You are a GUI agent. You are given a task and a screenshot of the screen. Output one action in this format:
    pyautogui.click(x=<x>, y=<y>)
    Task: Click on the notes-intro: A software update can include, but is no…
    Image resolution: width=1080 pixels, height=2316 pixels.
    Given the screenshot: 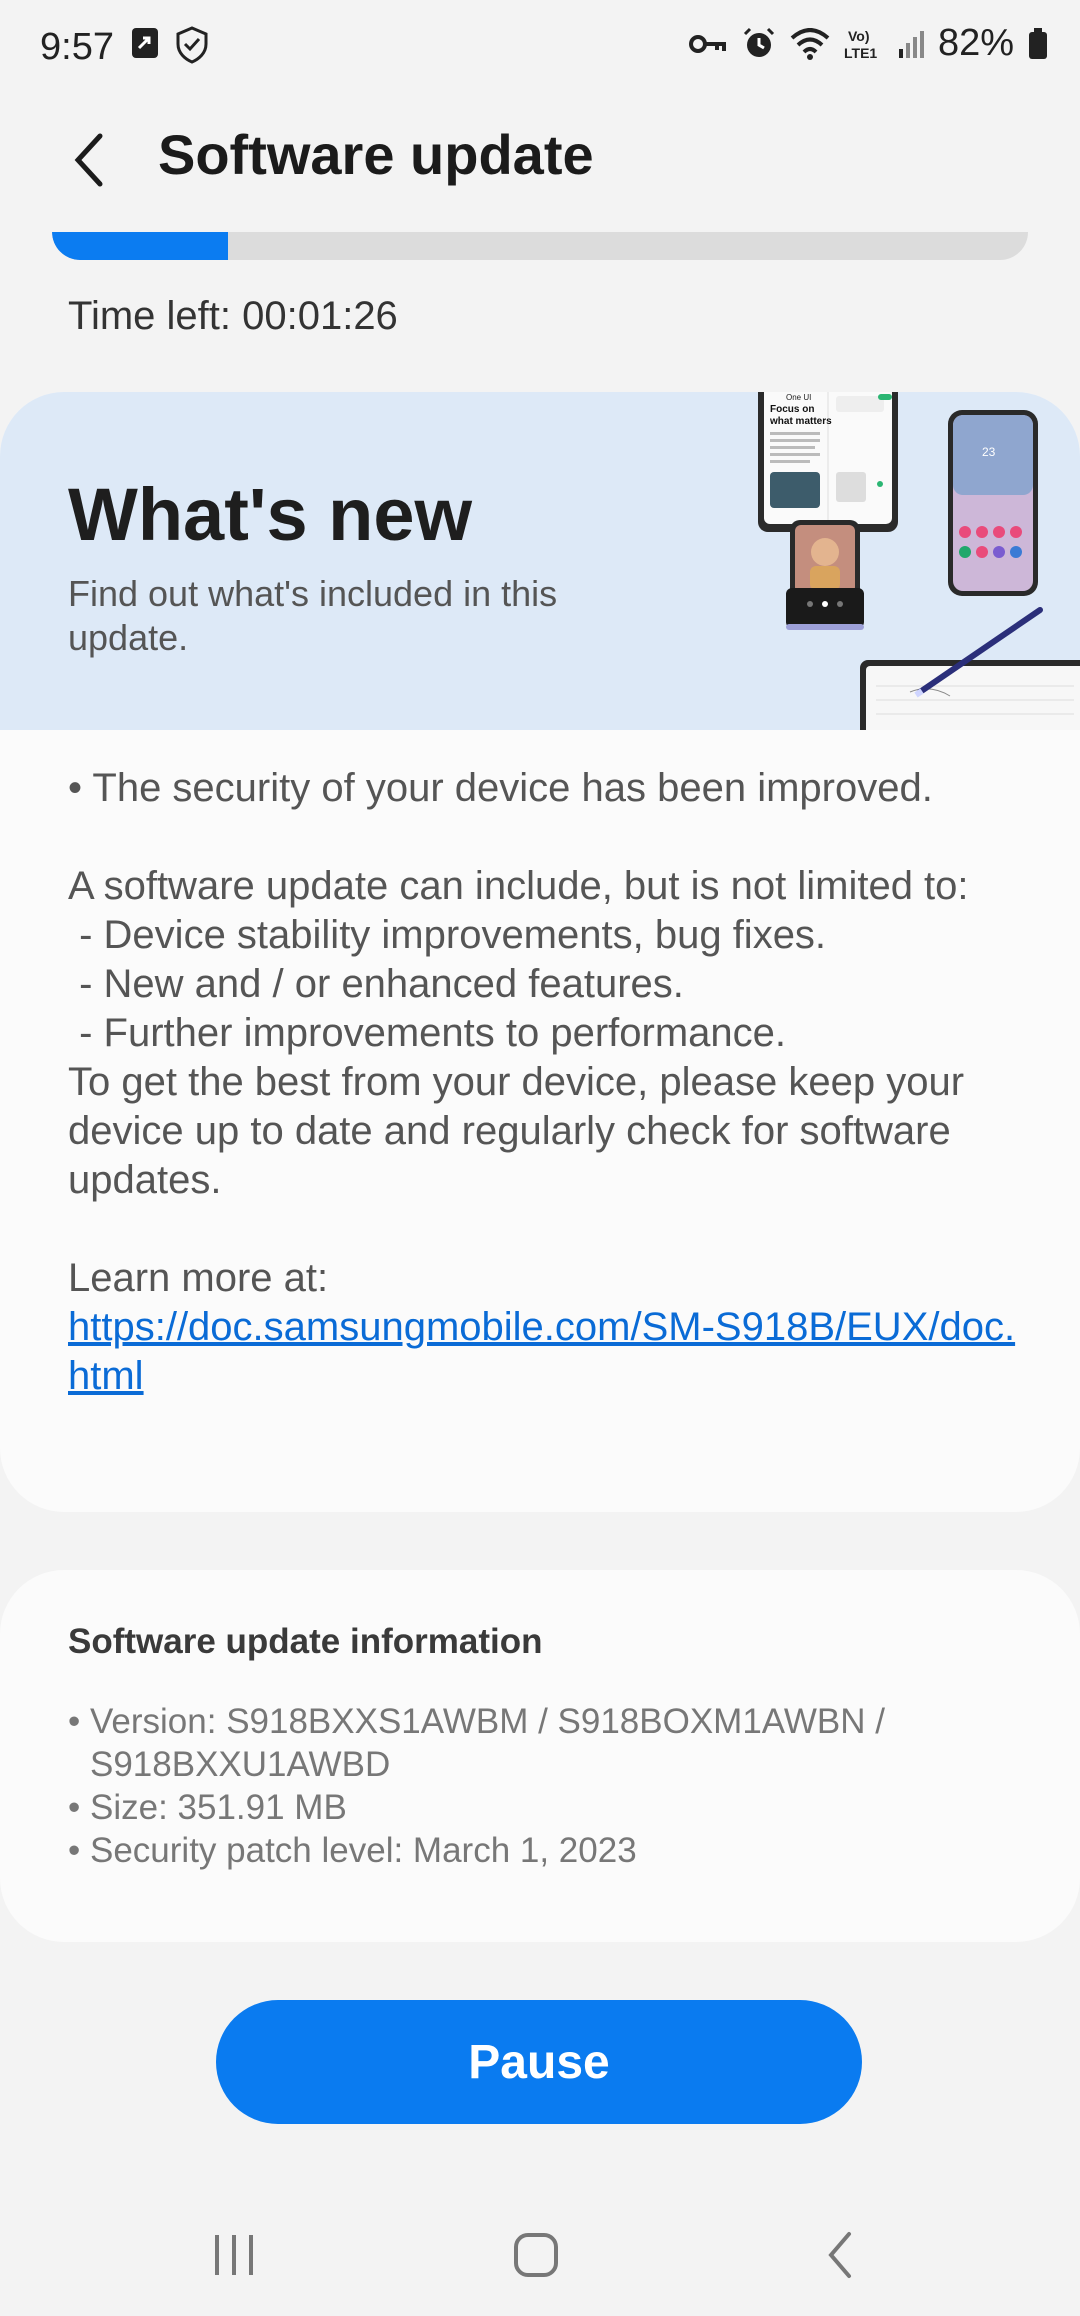 What is the action you would take?
    pyautogui.click(x=518, y=886)
    